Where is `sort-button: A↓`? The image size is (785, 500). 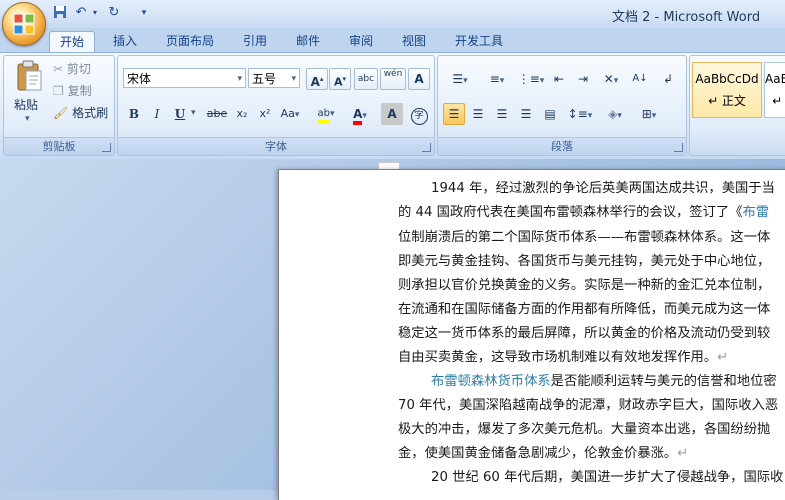
sort-button: A↓ is located at coordinates (640, 79).